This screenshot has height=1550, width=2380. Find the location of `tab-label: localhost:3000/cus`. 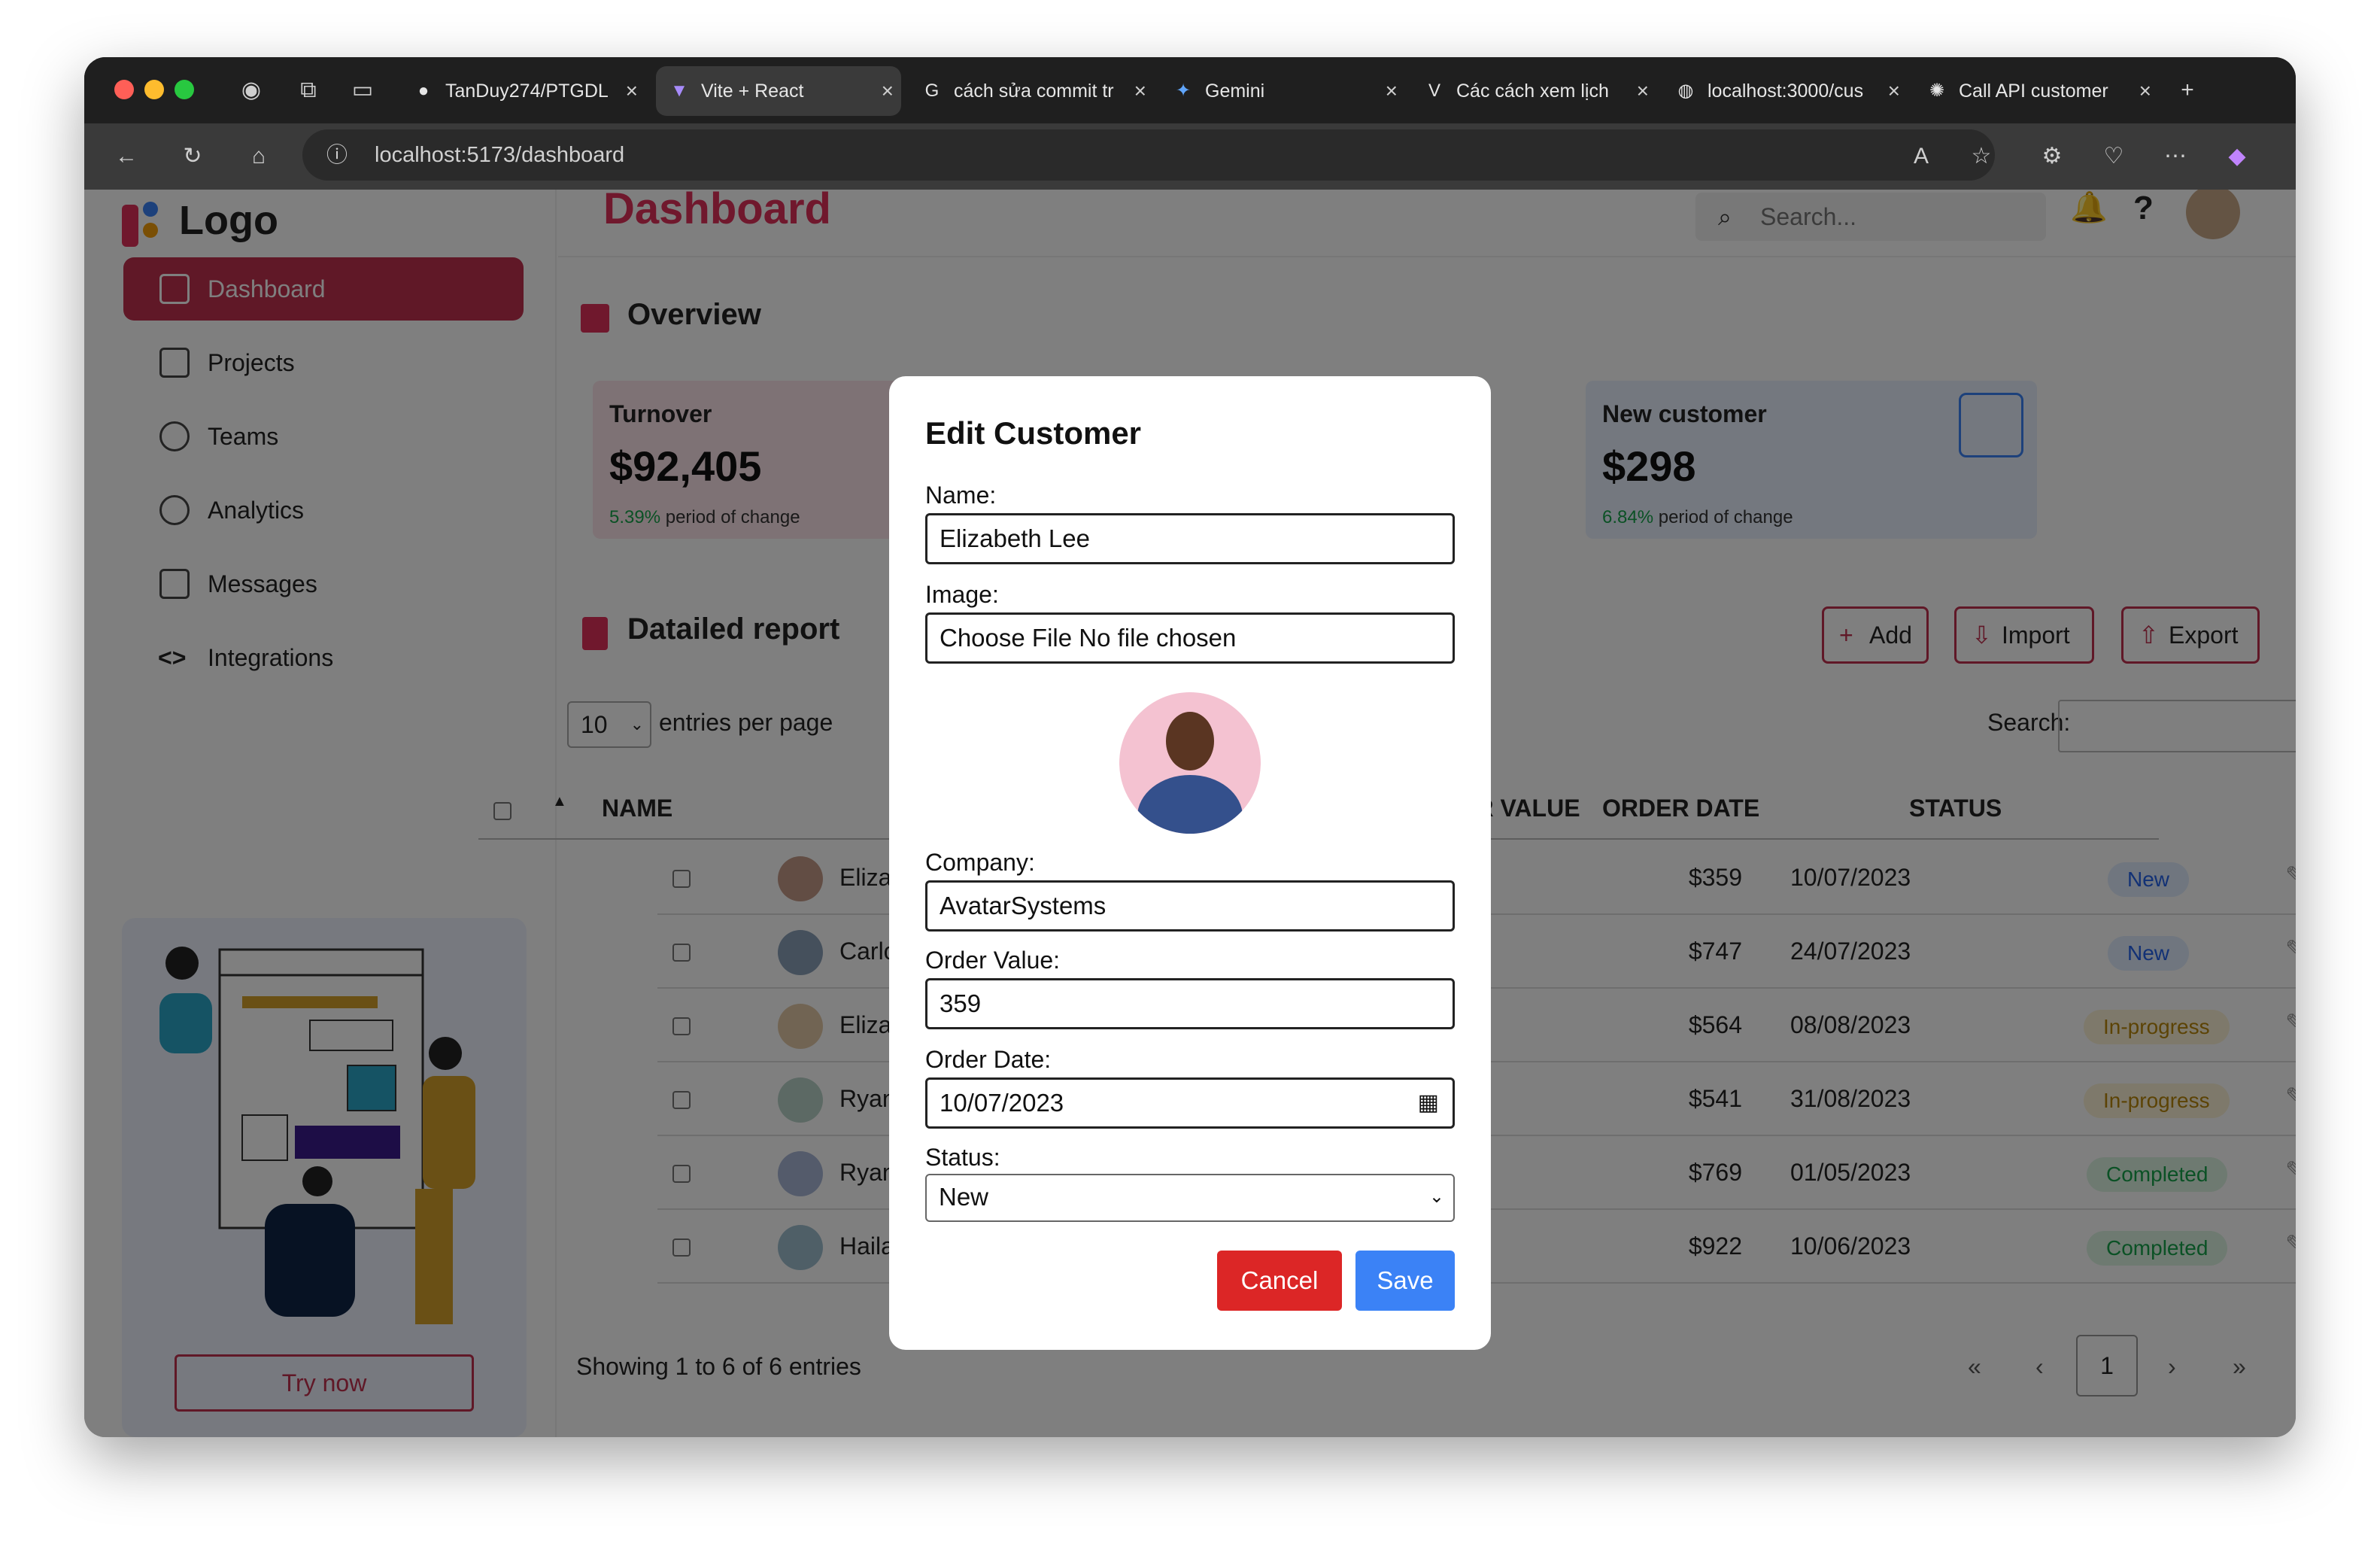

tab-label: localhost:3000/cus is located at coordinates (1786, 91).